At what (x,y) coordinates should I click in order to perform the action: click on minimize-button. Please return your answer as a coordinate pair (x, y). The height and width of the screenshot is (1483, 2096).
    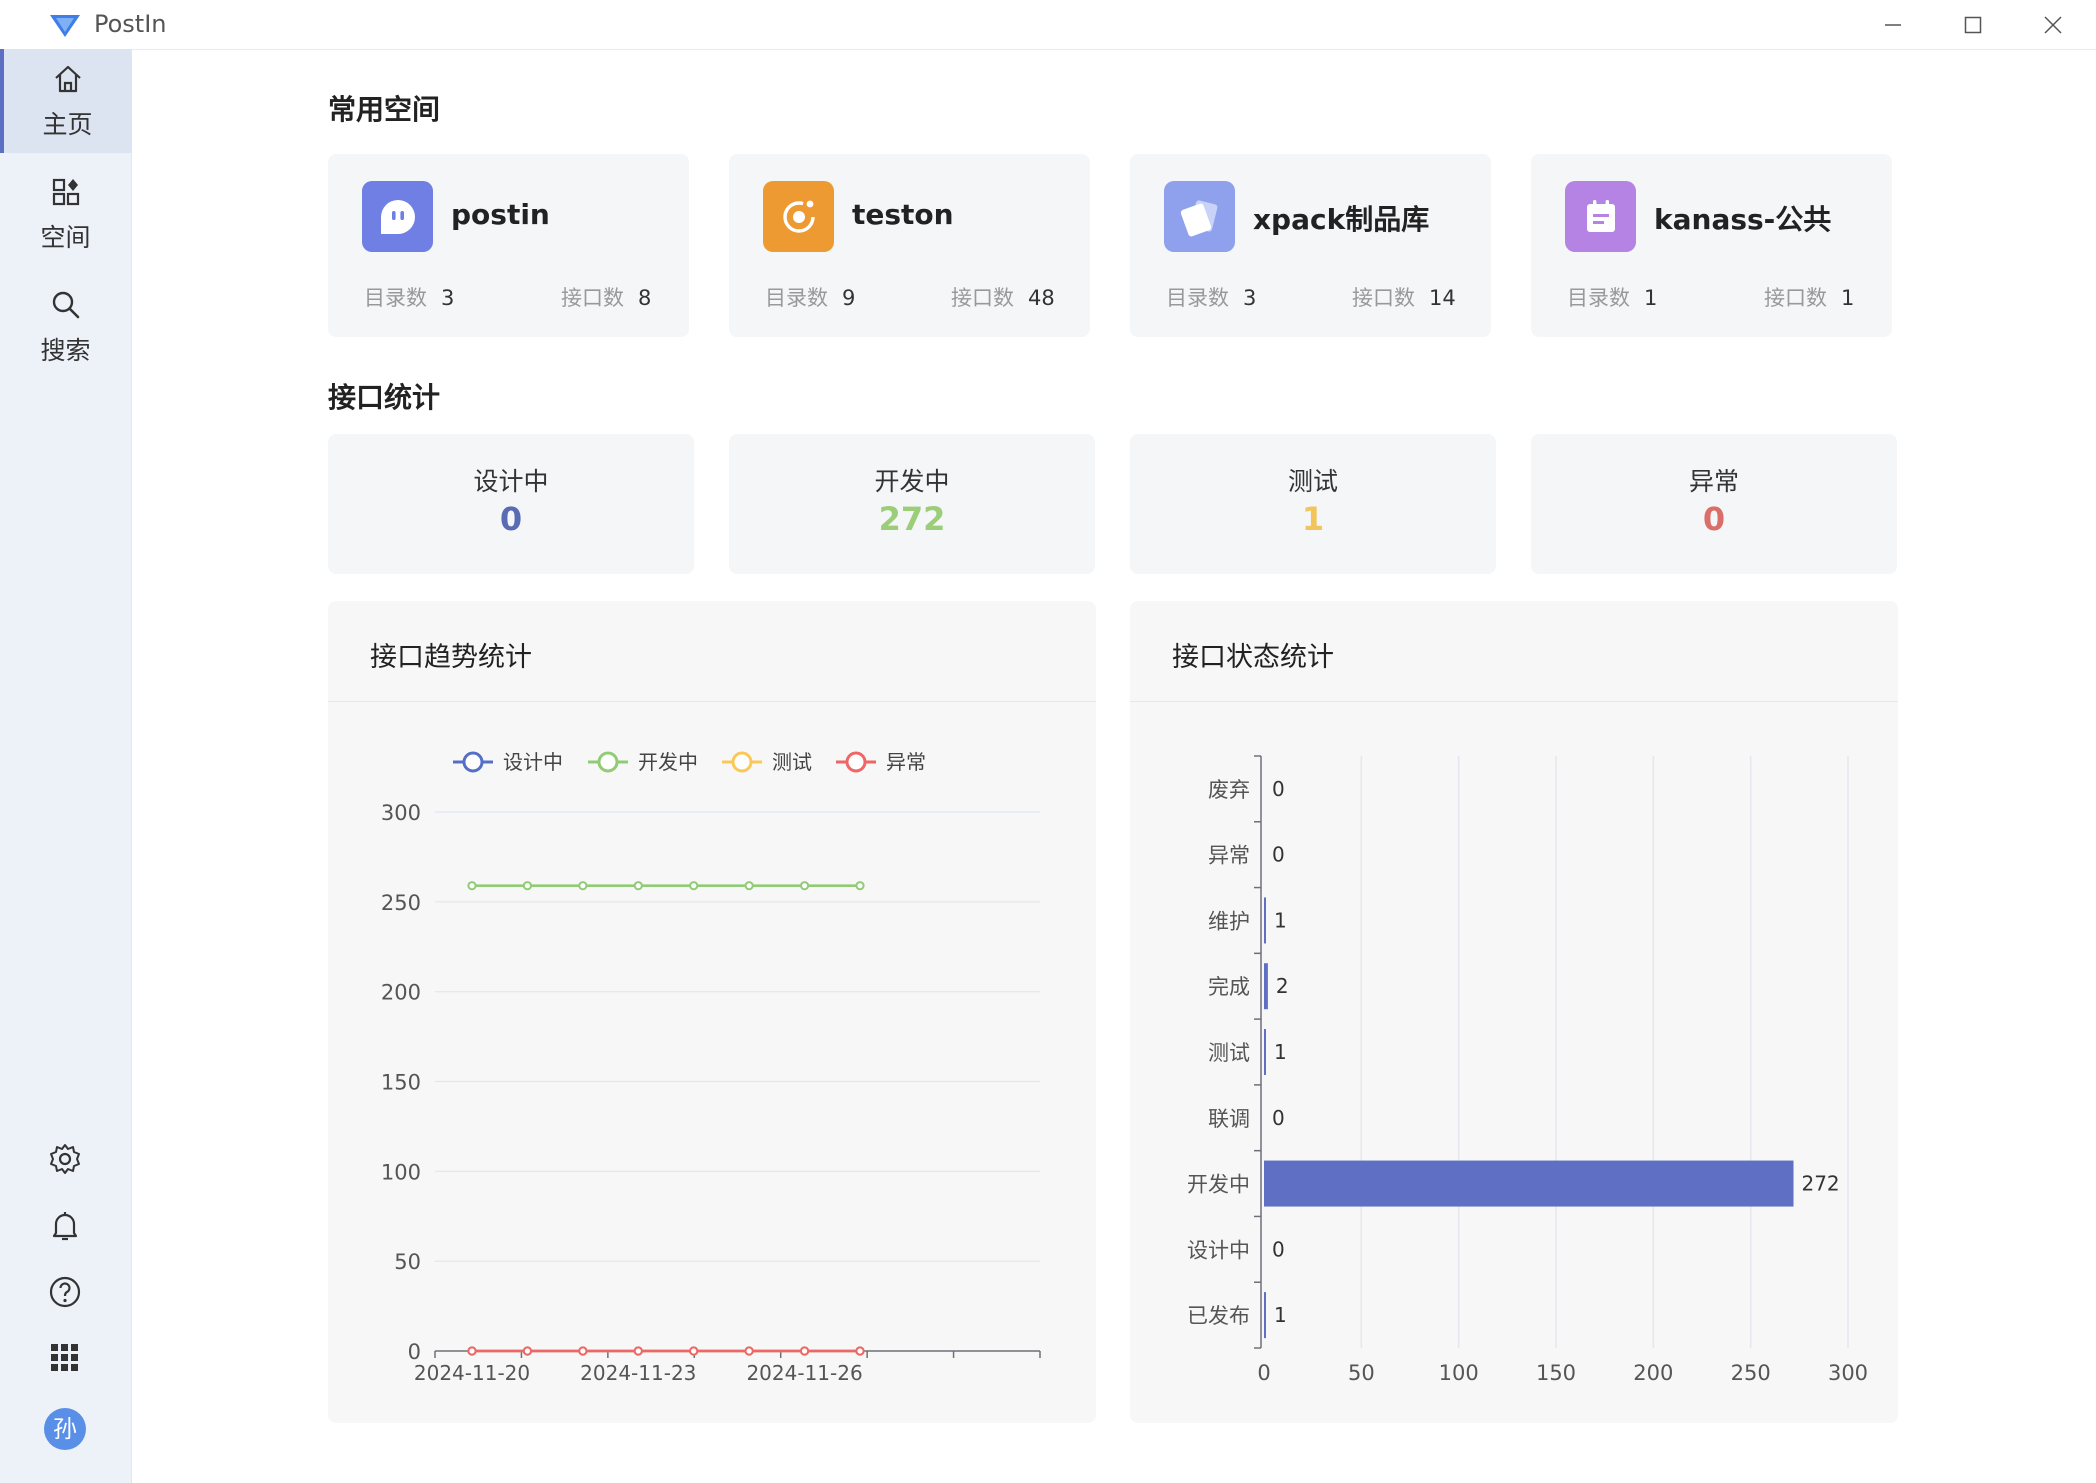
    Looking at the image, I should click on (1893, 25).